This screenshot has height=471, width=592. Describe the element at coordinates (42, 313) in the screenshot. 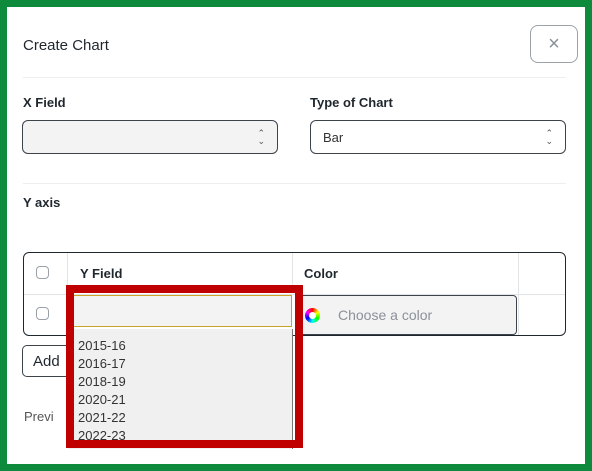

I see `row-checkbox` at that location.